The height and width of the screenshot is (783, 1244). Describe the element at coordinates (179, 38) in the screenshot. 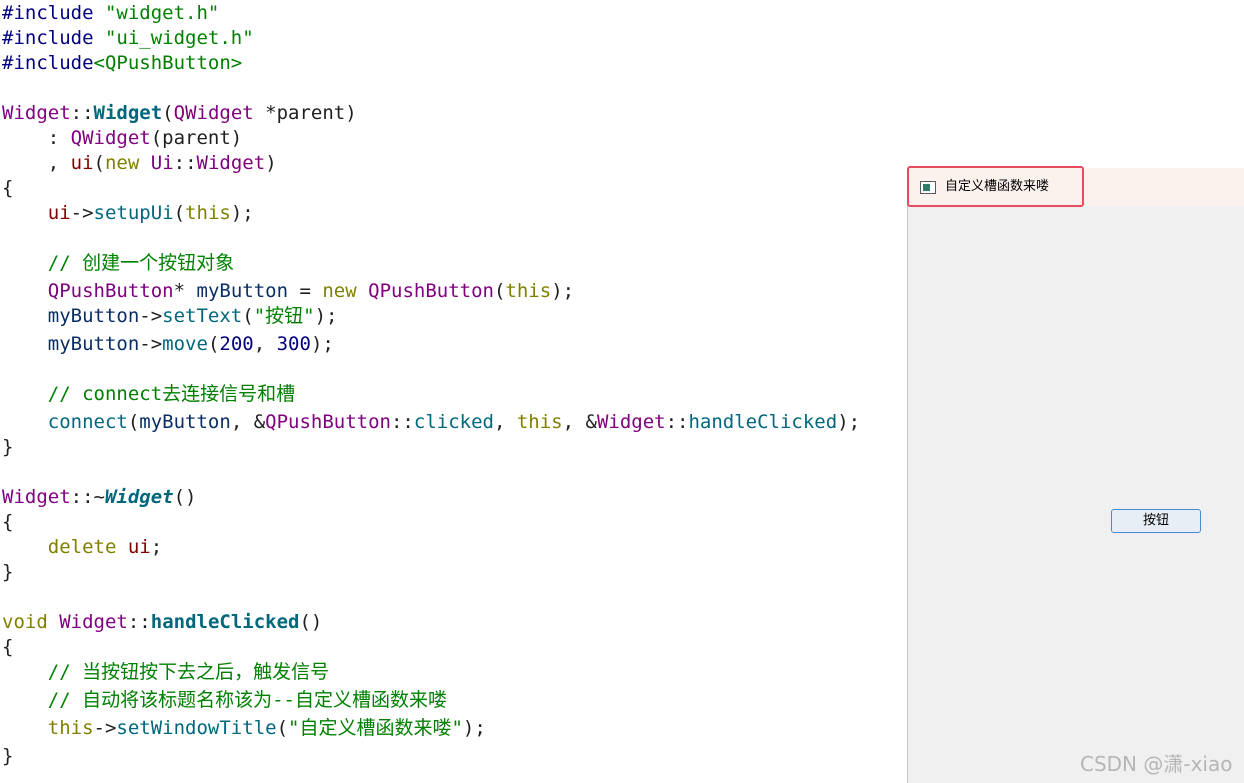

I see `code-token: "ui_widget.h"` at that location.